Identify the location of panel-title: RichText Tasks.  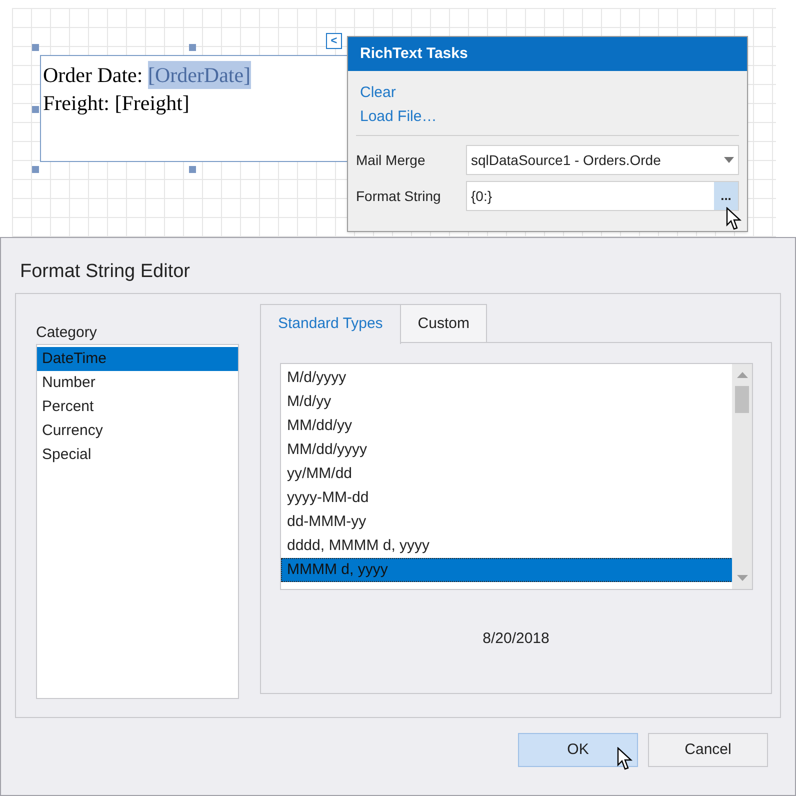
(547, 54).